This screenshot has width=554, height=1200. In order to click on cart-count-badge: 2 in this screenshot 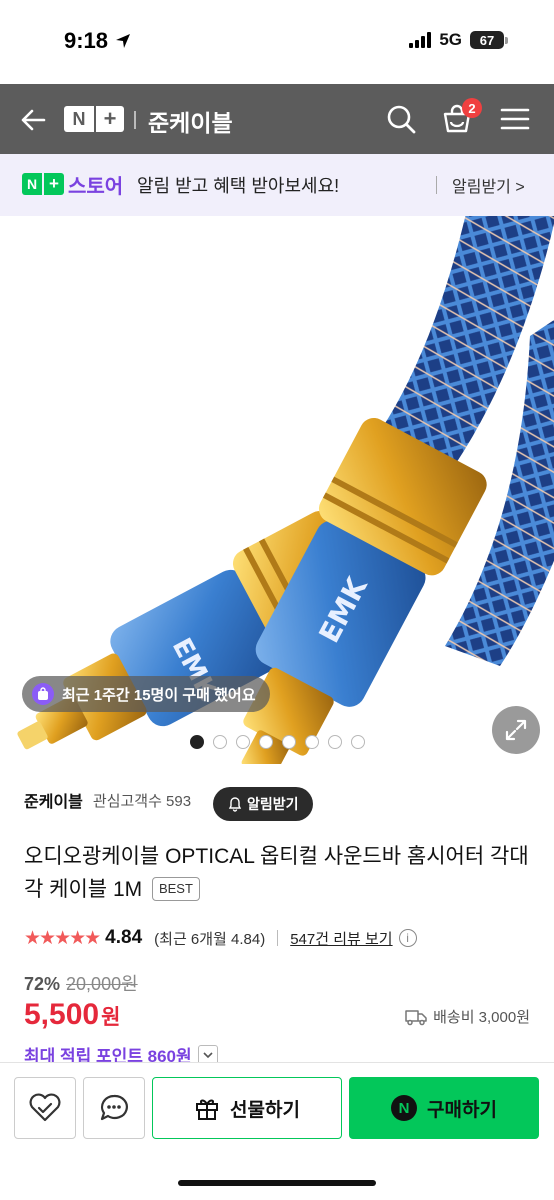, I will do `click(472, 108)`.